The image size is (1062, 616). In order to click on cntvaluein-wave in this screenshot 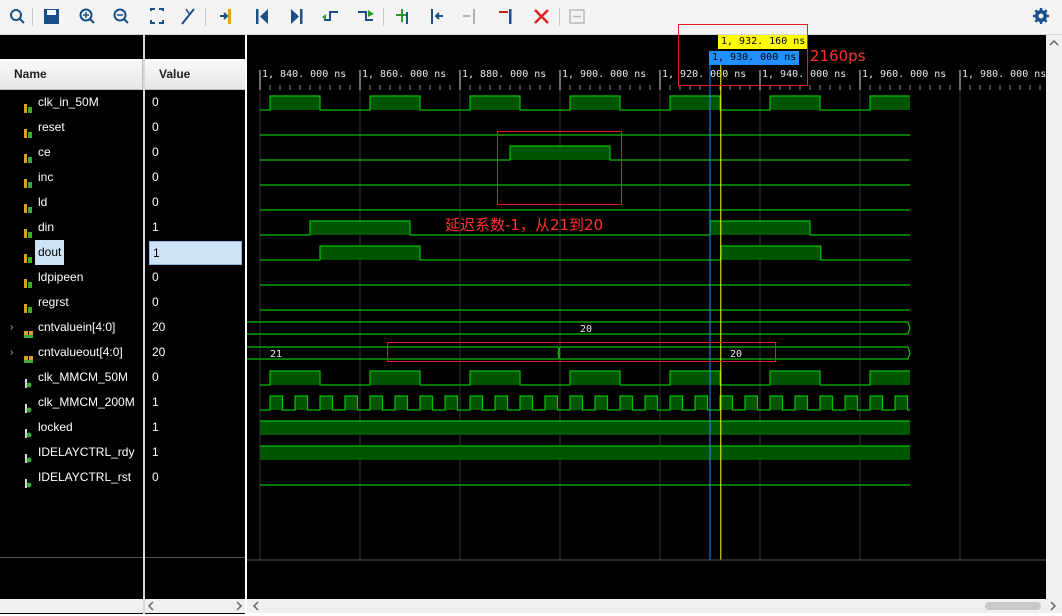, I will do `click(579, 328)`.